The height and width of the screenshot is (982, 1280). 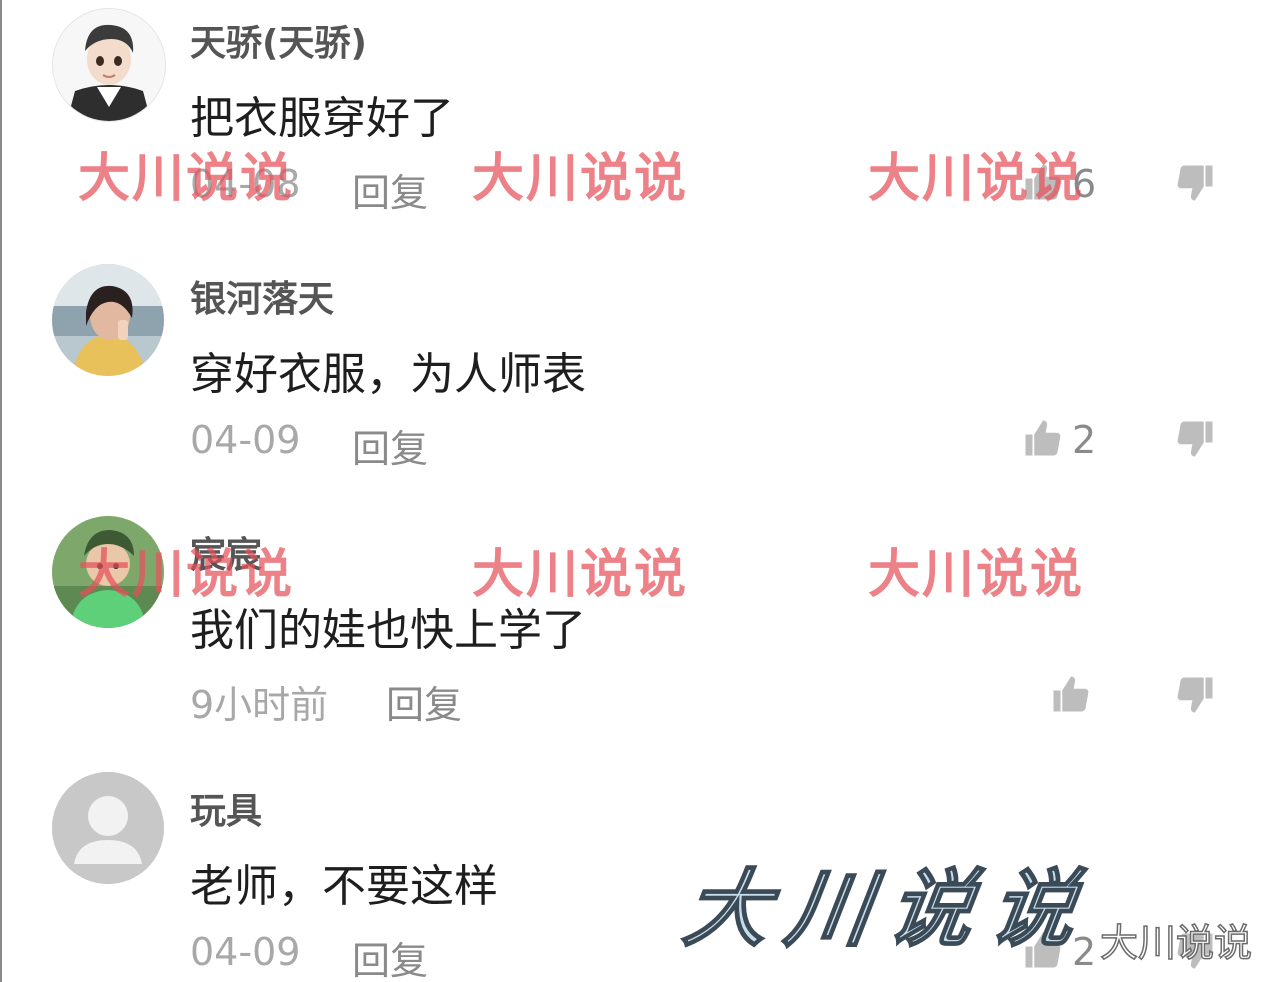 I want to click on comment-username: 银河落天, so click(x=262, y=296).